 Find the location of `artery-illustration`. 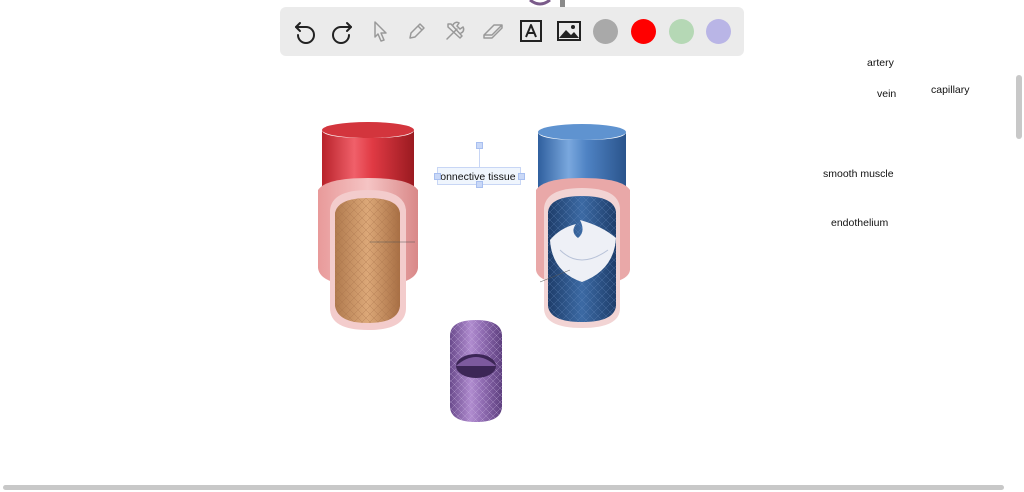

artery-illustration is located at coordinates (368, 226).